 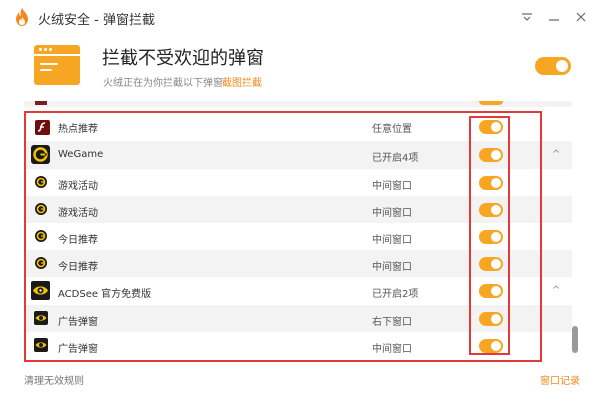 I want to click on screenshot-block-link: 截图拦截, so click(x=242, y=81).